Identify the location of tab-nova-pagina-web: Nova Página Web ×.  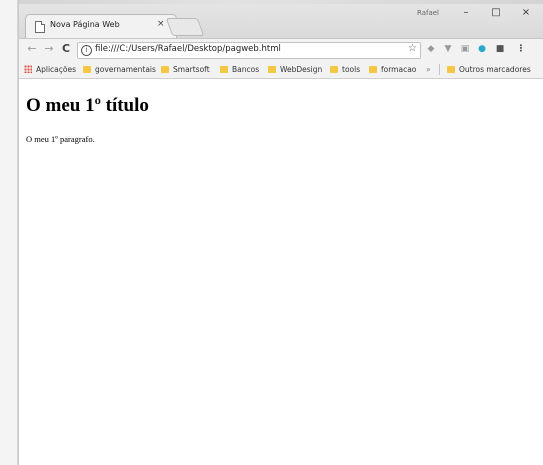
(101, 26).